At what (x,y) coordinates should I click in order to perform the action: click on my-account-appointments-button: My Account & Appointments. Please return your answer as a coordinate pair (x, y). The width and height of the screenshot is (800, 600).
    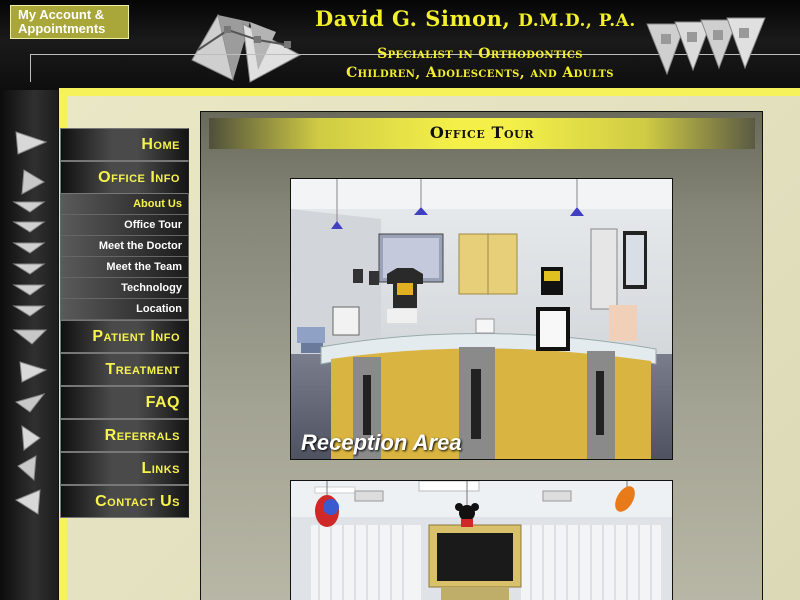
    Looking at the image, I should click on (69, 22).